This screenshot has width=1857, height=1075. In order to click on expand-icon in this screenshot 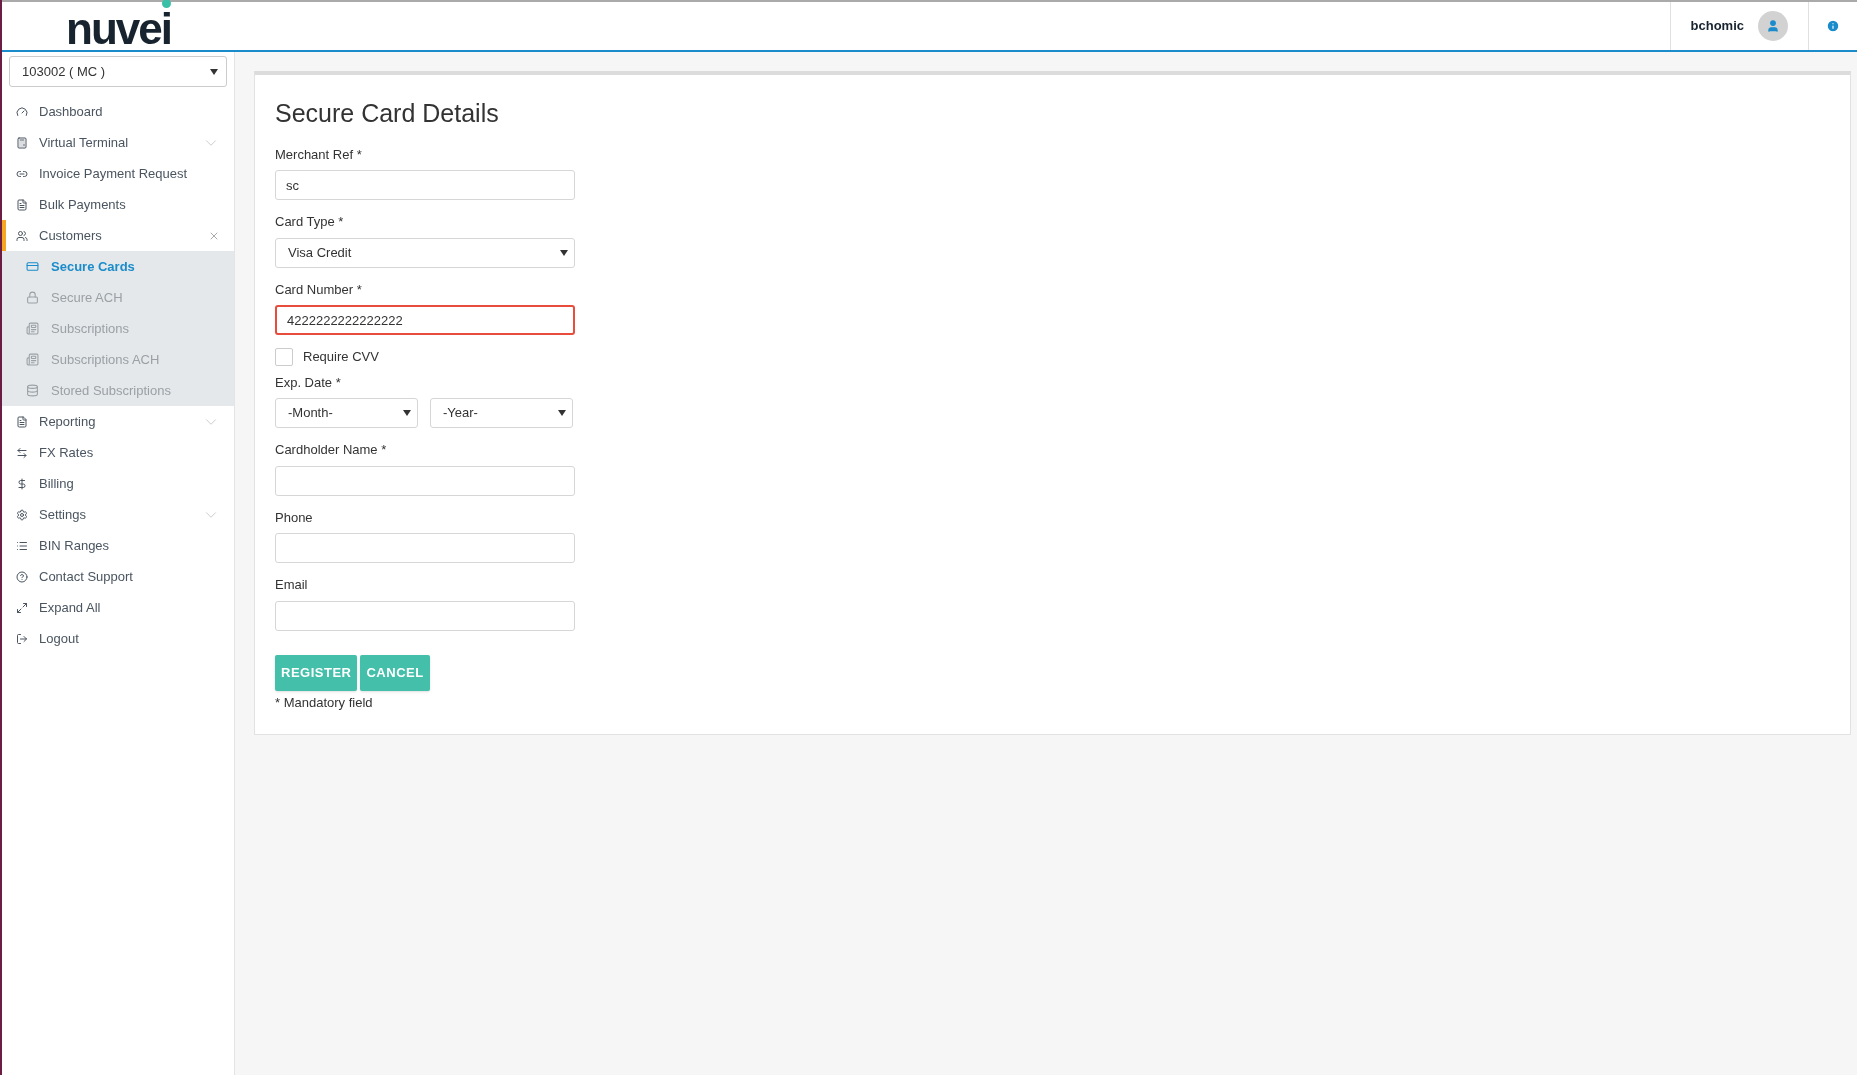, I will do `click(22, 607)`.